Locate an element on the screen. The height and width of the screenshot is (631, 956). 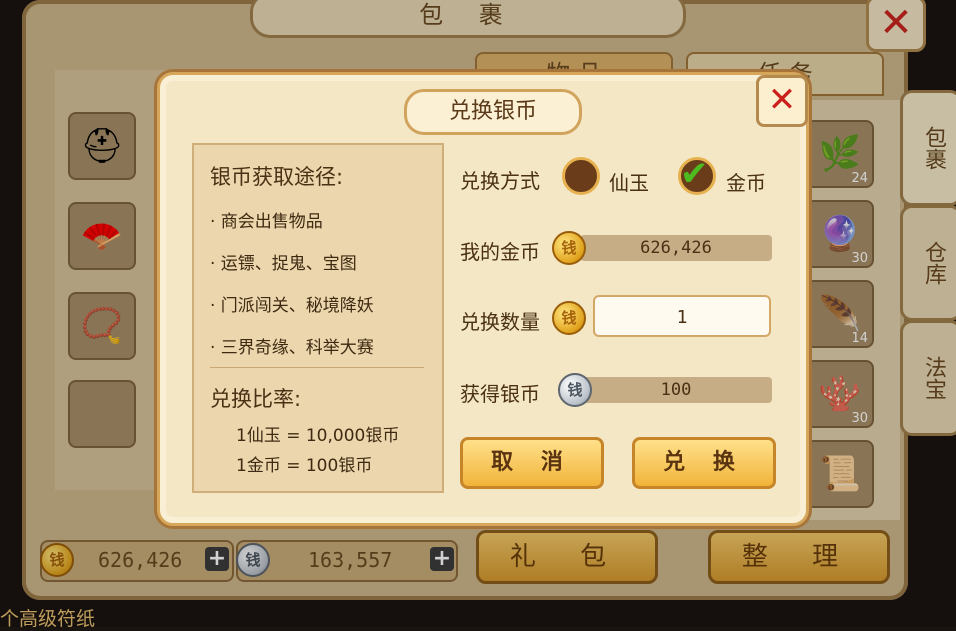
method-label: 兑换方式 is located at coordinates (500, 181).